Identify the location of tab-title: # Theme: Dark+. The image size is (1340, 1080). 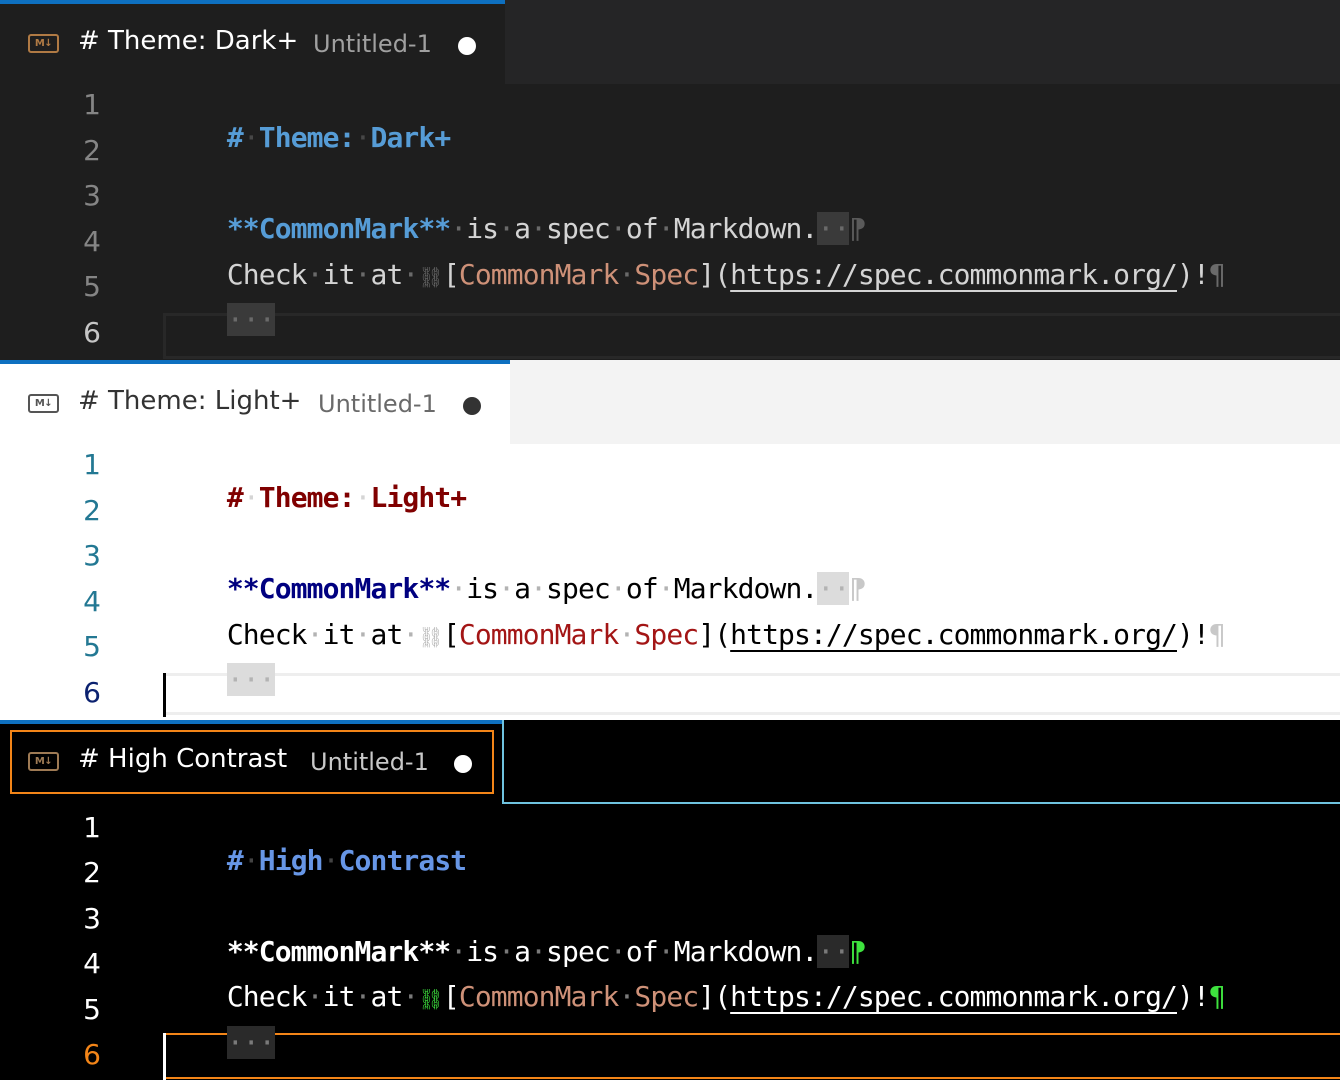
(188, 41).